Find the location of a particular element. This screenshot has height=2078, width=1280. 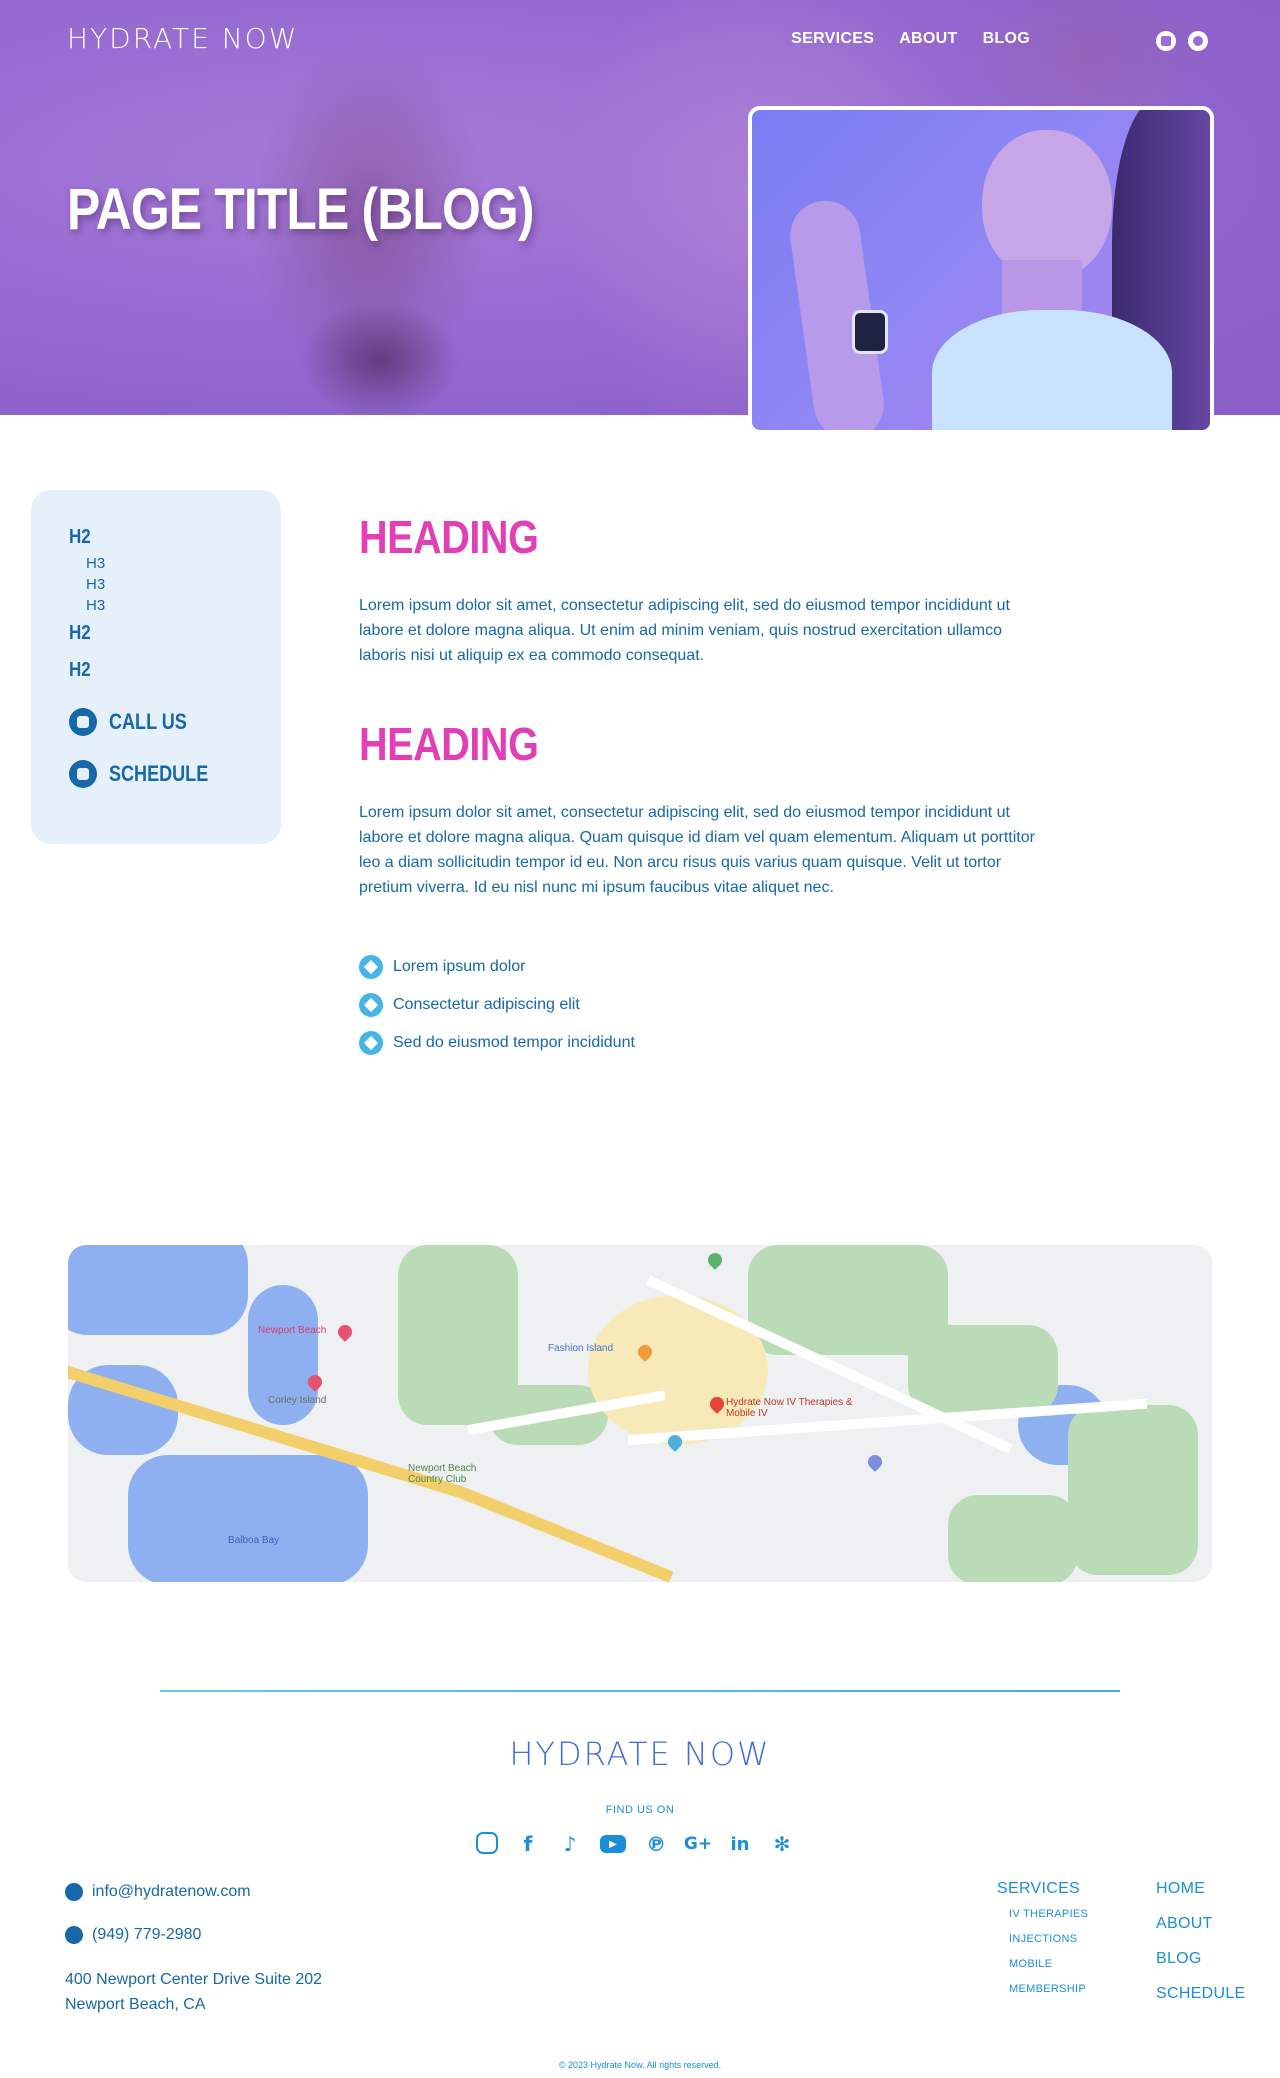

yelp-icon: ✻ is located at coordinates (782, 1844).